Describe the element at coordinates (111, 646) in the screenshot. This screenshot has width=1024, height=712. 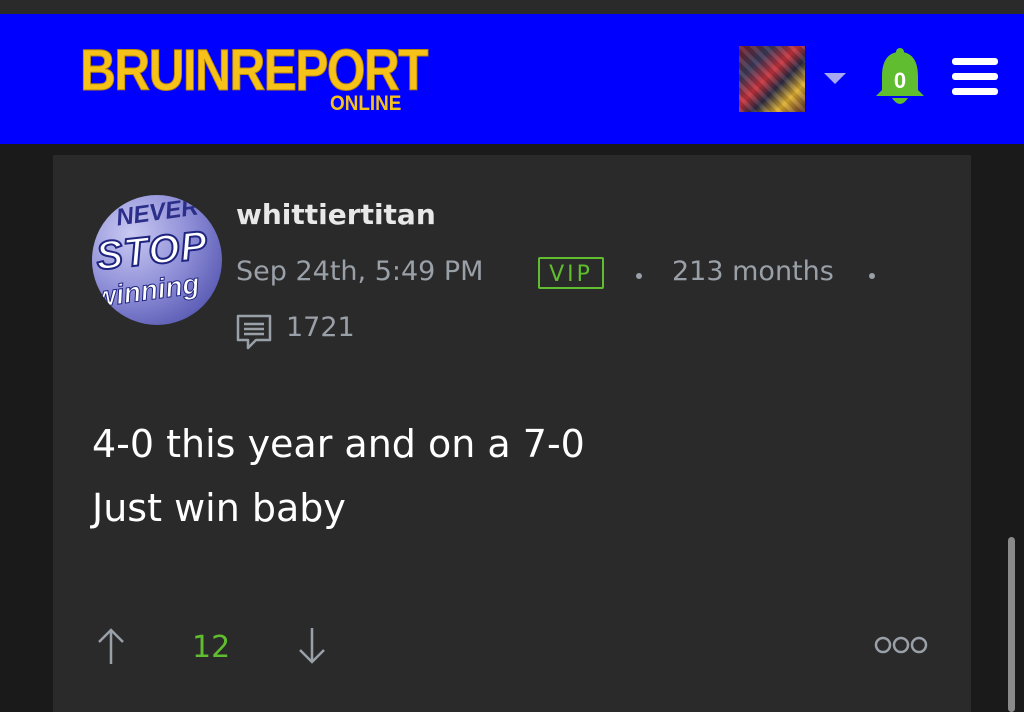
I see `arrow-up-icon` at that location.